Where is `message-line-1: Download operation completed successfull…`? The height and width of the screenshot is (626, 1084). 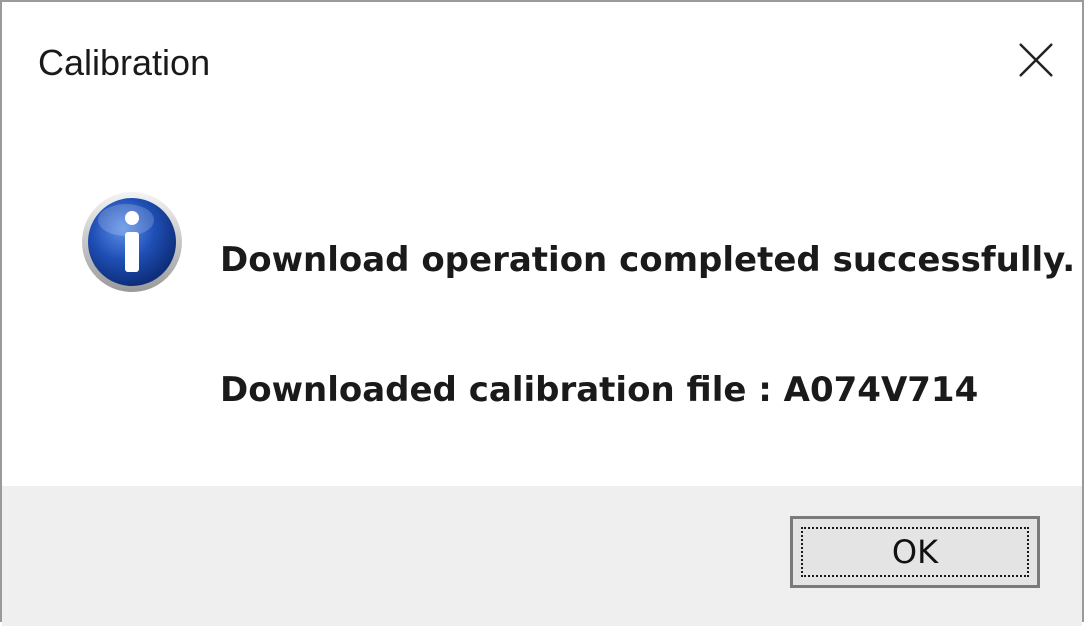
message-line-1: Download operation completed successfull… is located at coordinates (648, 260).